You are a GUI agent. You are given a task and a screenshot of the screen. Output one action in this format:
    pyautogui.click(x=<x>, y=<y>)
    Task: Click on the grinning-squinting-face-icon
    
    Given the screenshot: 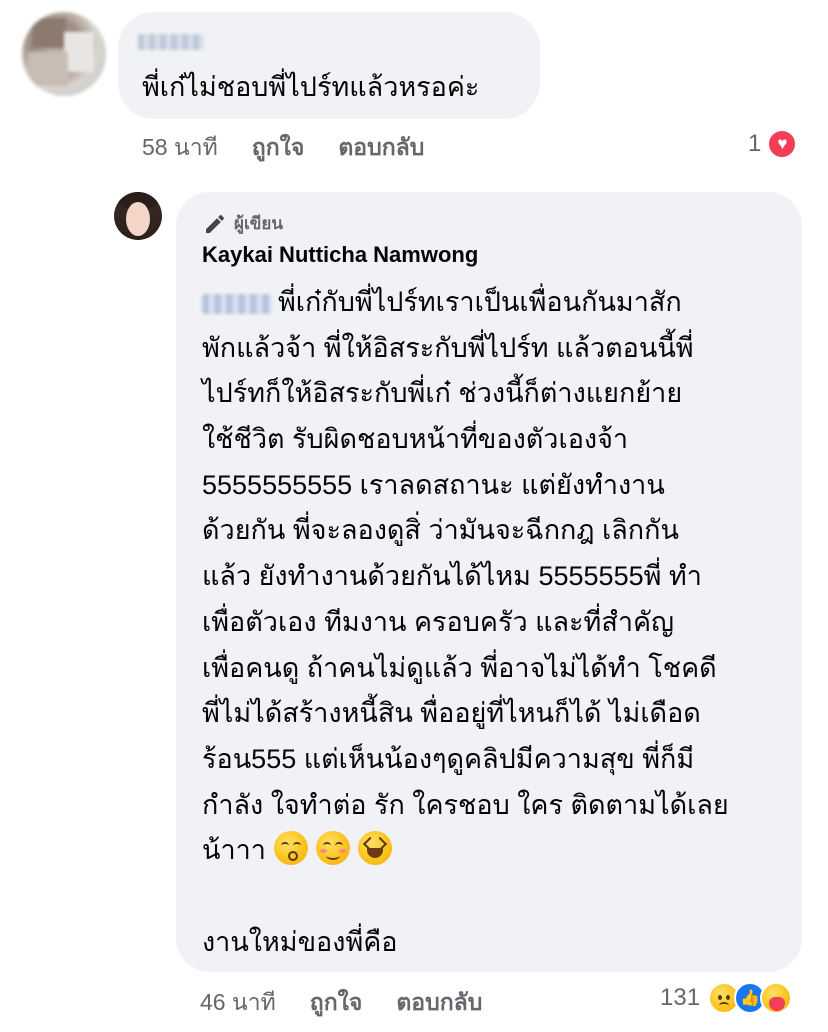 What is the action you would take?
    pyautogui.click(x=374, y=848)
    